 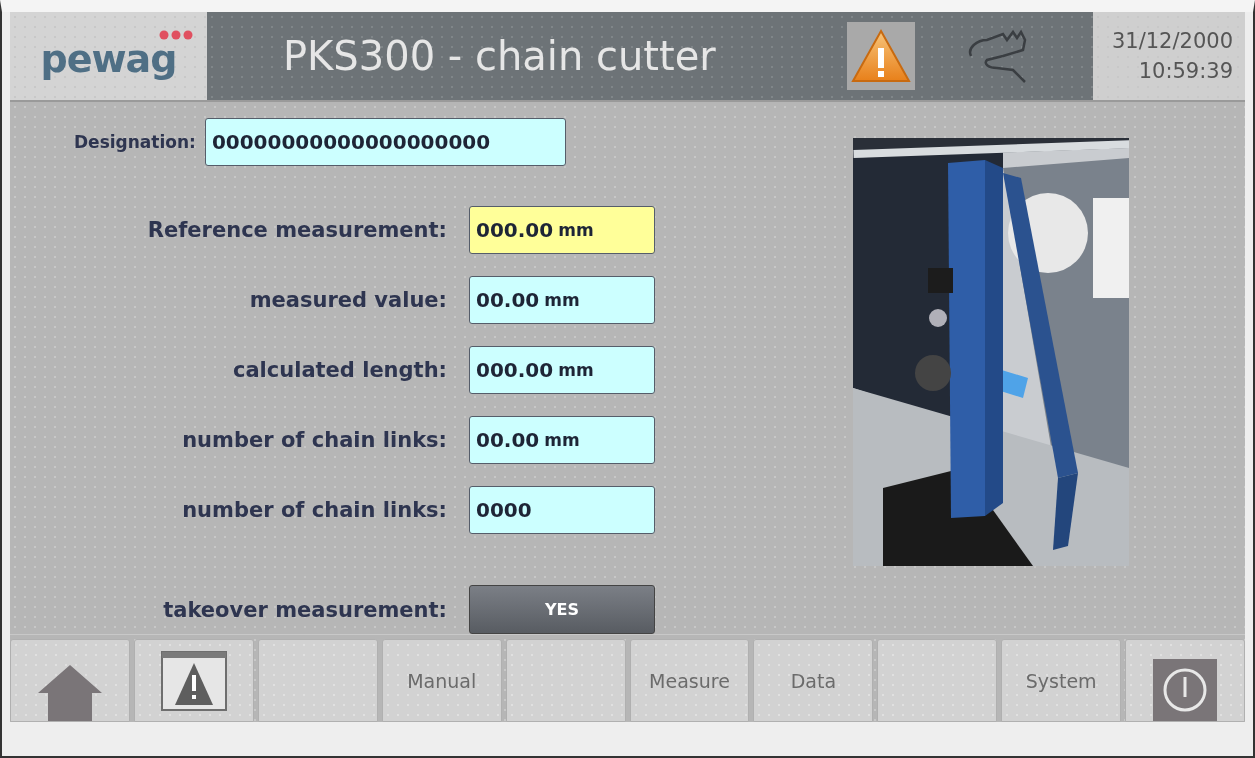 What do you see at coordinates (1185, 71) in the screenshot?
I see `time: 10:59:39` at bounding box center [1185, 71].